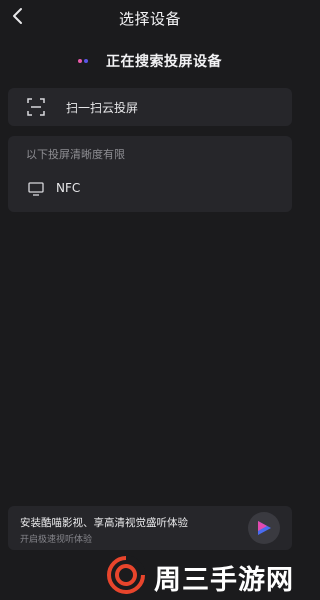 The width and height of the screenshot is (320, 600). I want to click on promo-subtitle: 开启极速视听体验, so click(56, 540).